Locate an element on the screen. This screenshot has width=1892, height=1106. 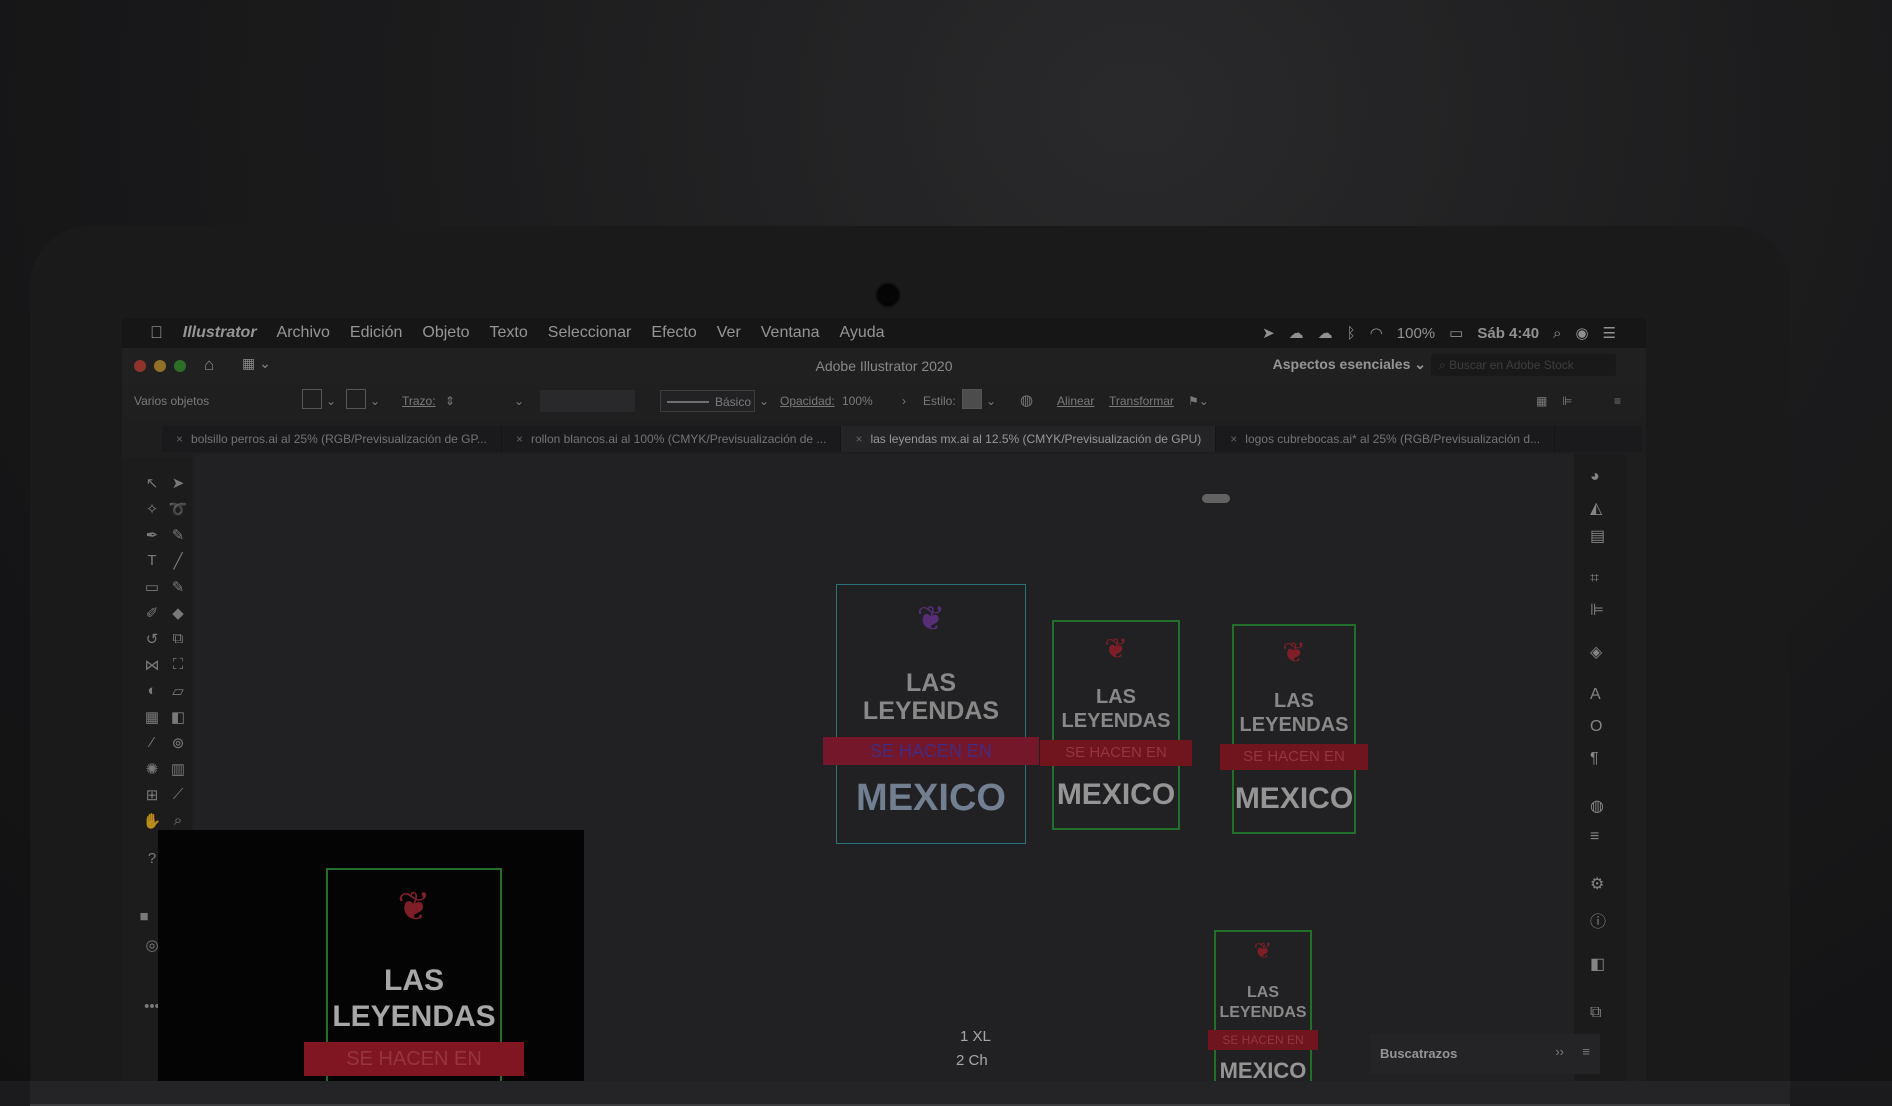
info-icon: ⓘ is located at coordinates (1598, 920).